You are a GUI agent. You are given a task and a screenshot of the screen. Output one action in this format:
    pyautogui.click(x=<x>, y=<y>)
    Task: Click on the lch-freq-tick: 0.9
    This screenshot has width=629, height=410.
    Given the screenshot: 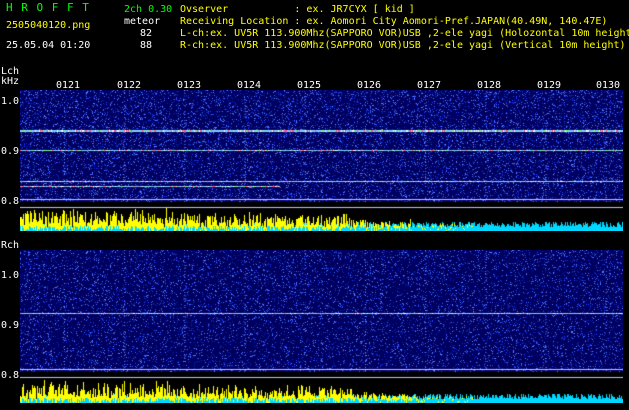 What is the action you would take?
    pyautogui.click(x=10, y=151)
    